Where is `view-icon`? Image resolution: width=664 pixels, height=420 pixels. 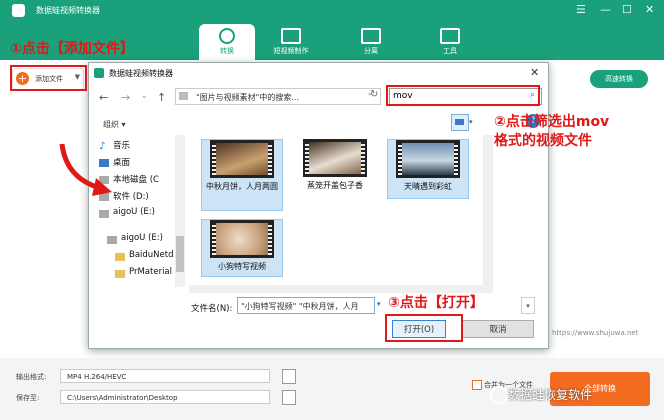
view-icon is located at coordinates (459, 122).